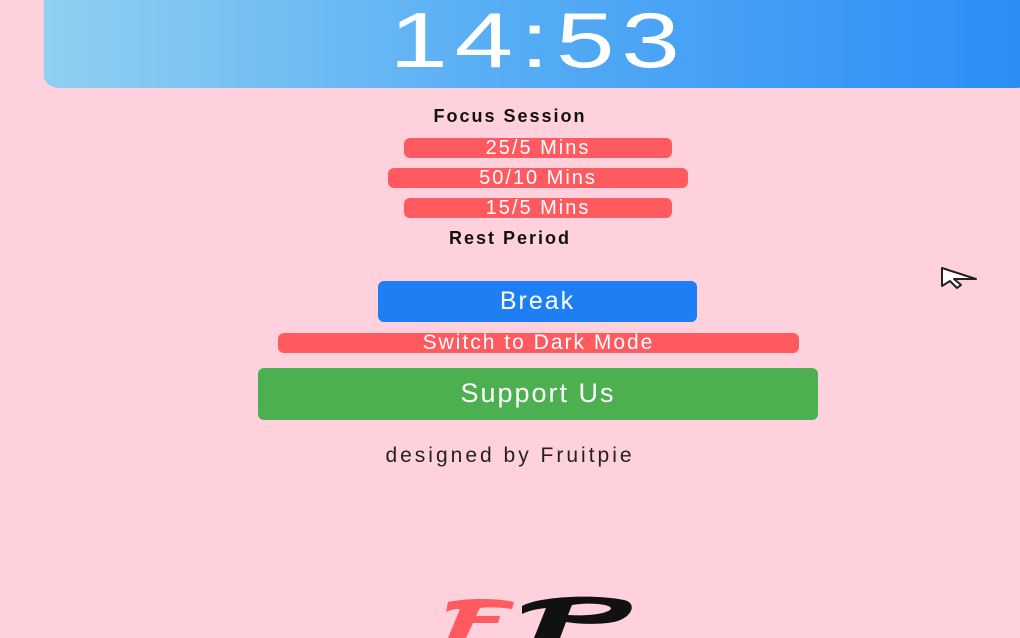  What do you see at coordinates (538, 42) in the screenshot?
I see `timer-value: 14:53` at bounding box center [538, 42].